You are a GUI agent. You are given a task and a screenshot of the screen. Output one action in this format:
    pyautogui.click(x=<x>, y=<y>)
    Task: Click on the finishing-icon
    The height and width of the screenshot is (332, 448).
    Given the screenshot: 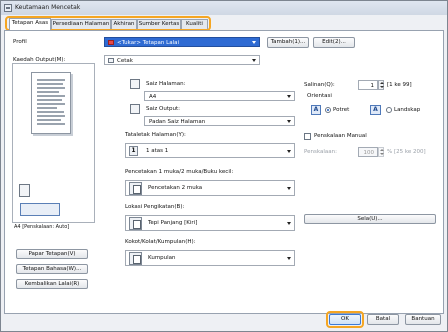 What is the action you would take?
    pyautogui.click(x=135, y=258)
    